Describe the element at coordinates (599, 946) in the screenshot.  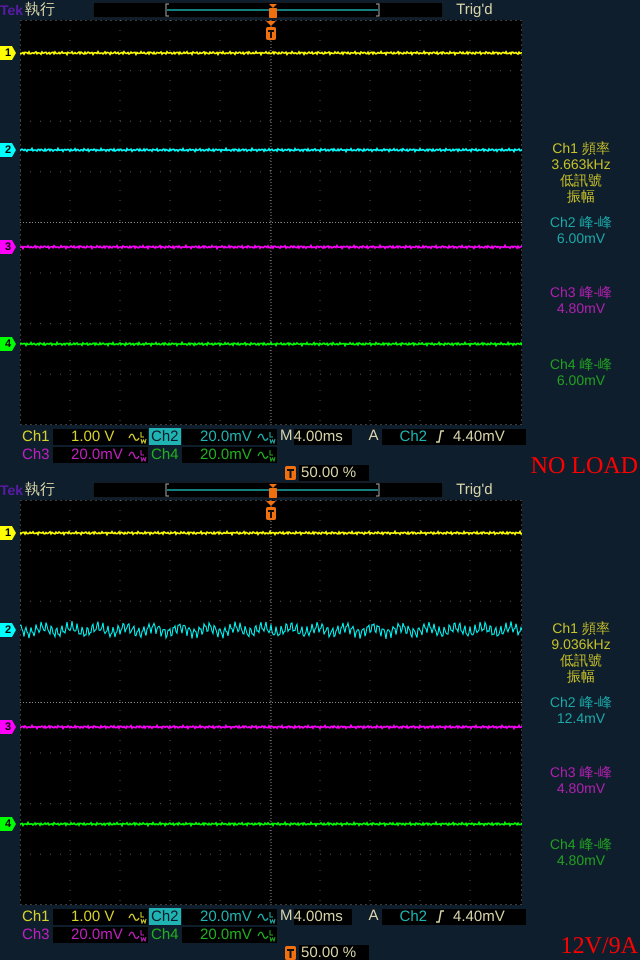
I see `handwritten-annotation: 12V/9A` at that location.